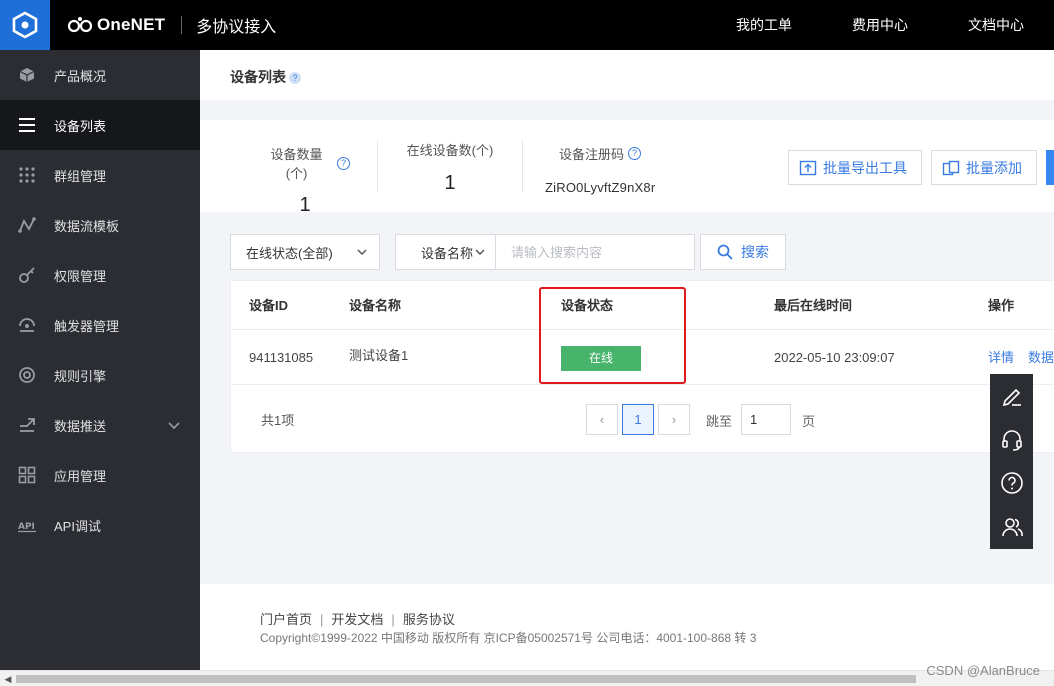  I want to click on help-button, so click(1011, 484).